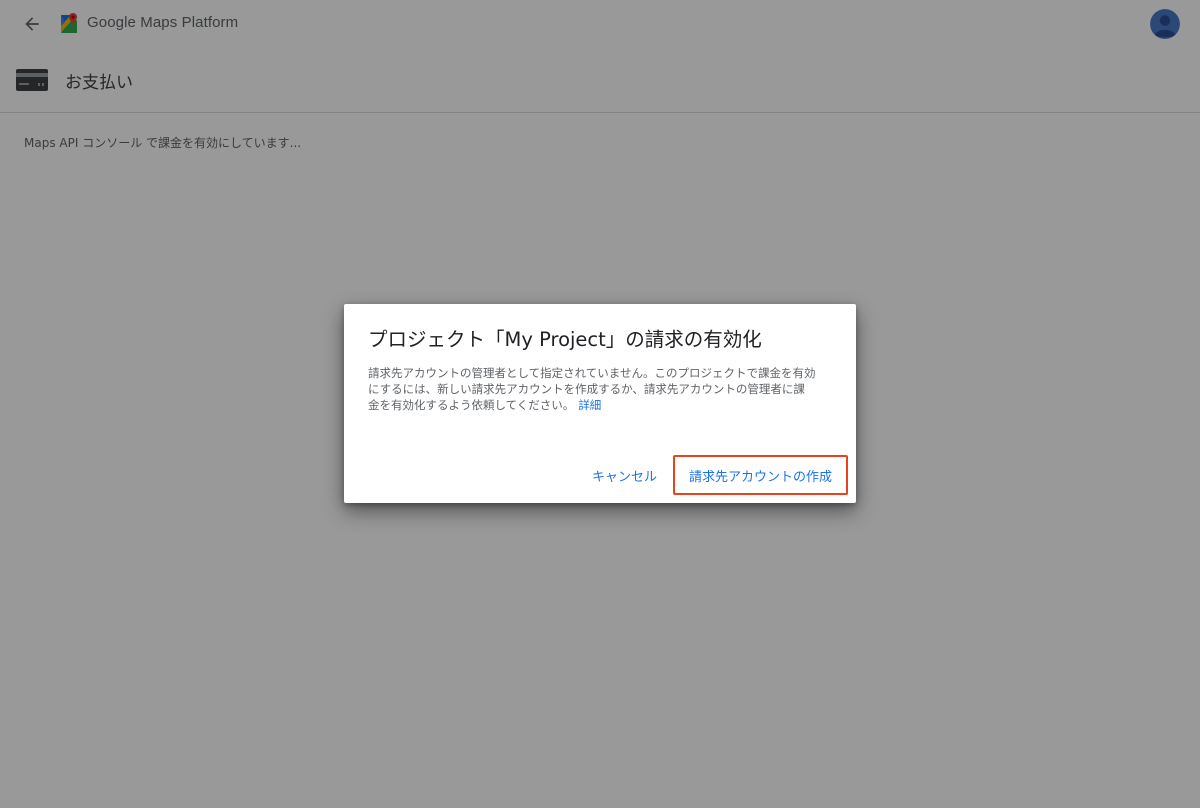  Describe the element at coordinates (760, 475) in the screenshot. I see `create-billing-account-button: 請求先アカウントの作成` at that location.